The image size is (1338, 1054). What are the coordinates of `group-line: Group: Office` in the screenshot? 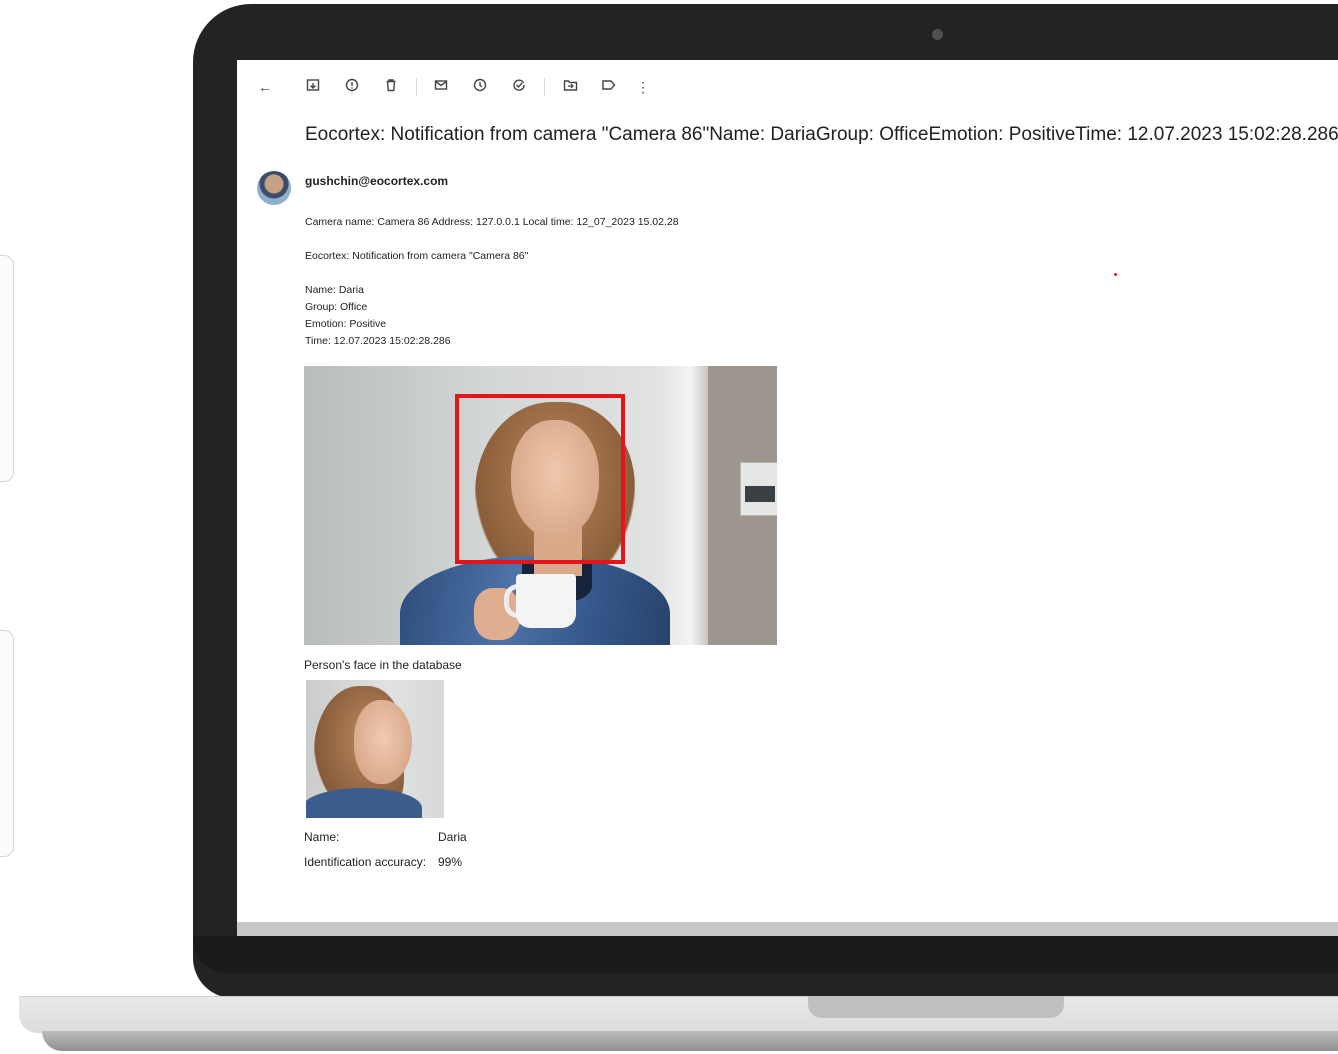 It's located at (336, 307).